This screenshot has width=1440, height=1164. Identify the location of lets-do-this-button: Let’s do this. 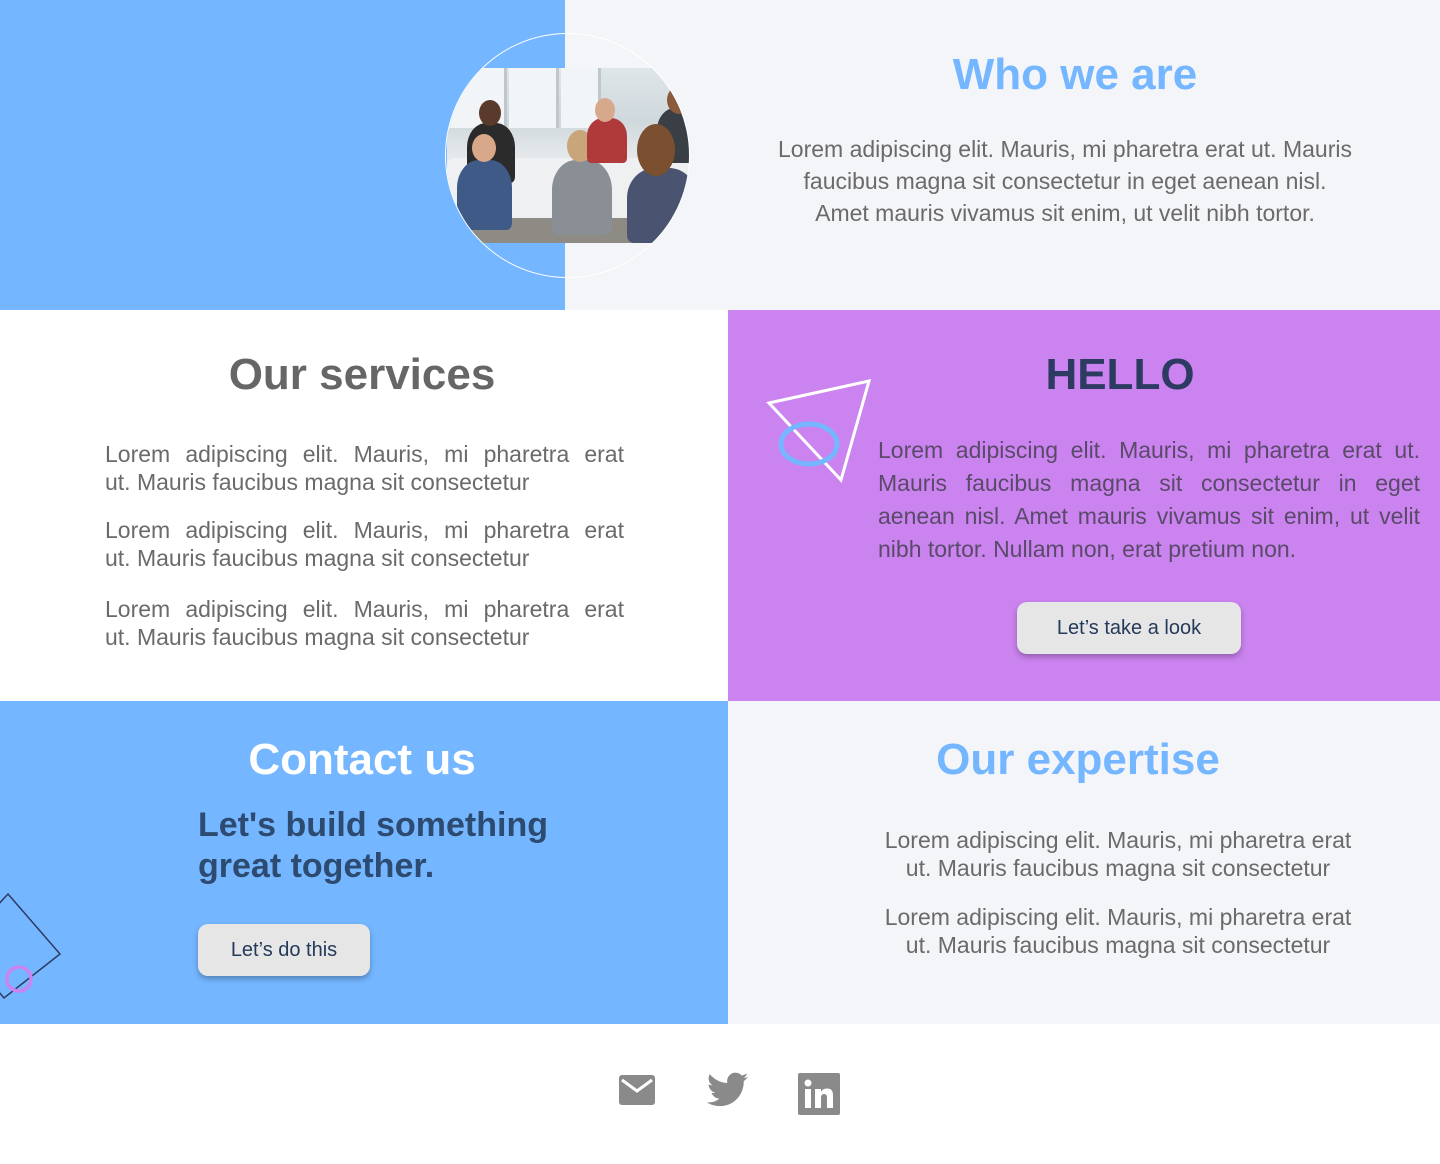
(284, 950).